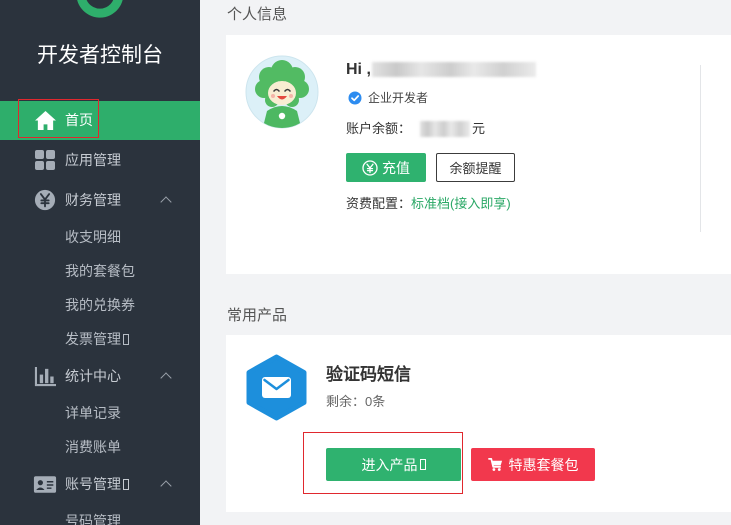  I want to click on sidebar-subitem-numbers: 号码管理, so click(100, 514).